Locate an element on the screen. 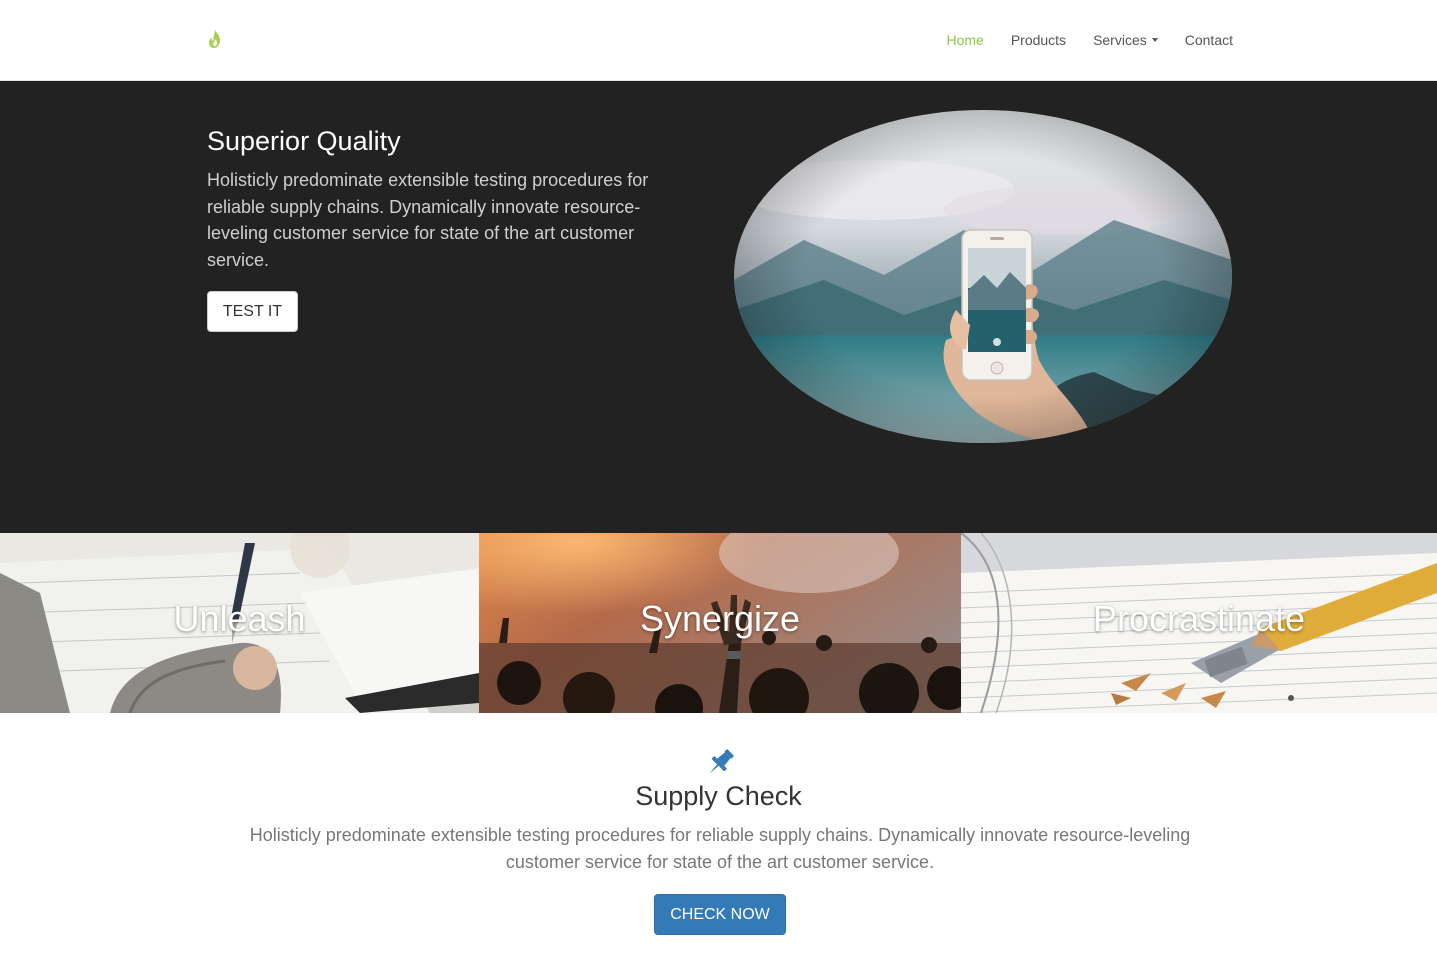 The height and width of the screenshot is (955, 1437). nav-services-label: Services is located at coordinates (1120, 40).